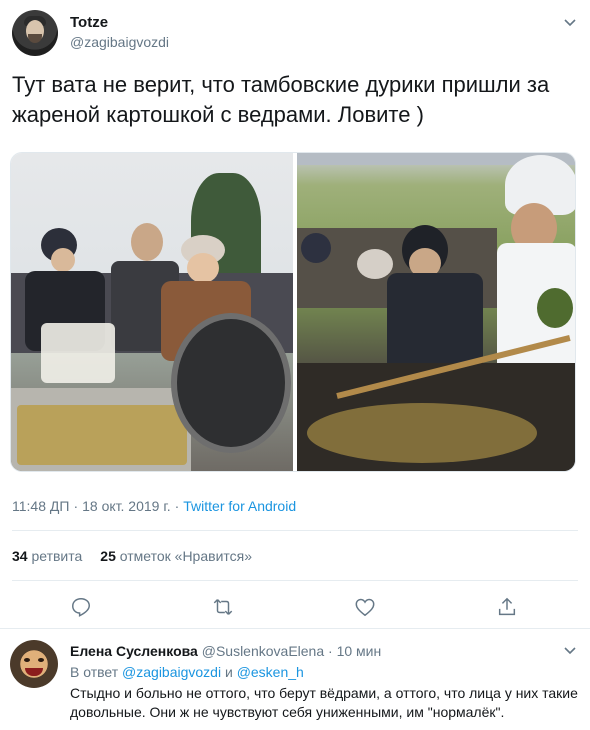  I want to click on author-name: Totze, so click(89, 22).